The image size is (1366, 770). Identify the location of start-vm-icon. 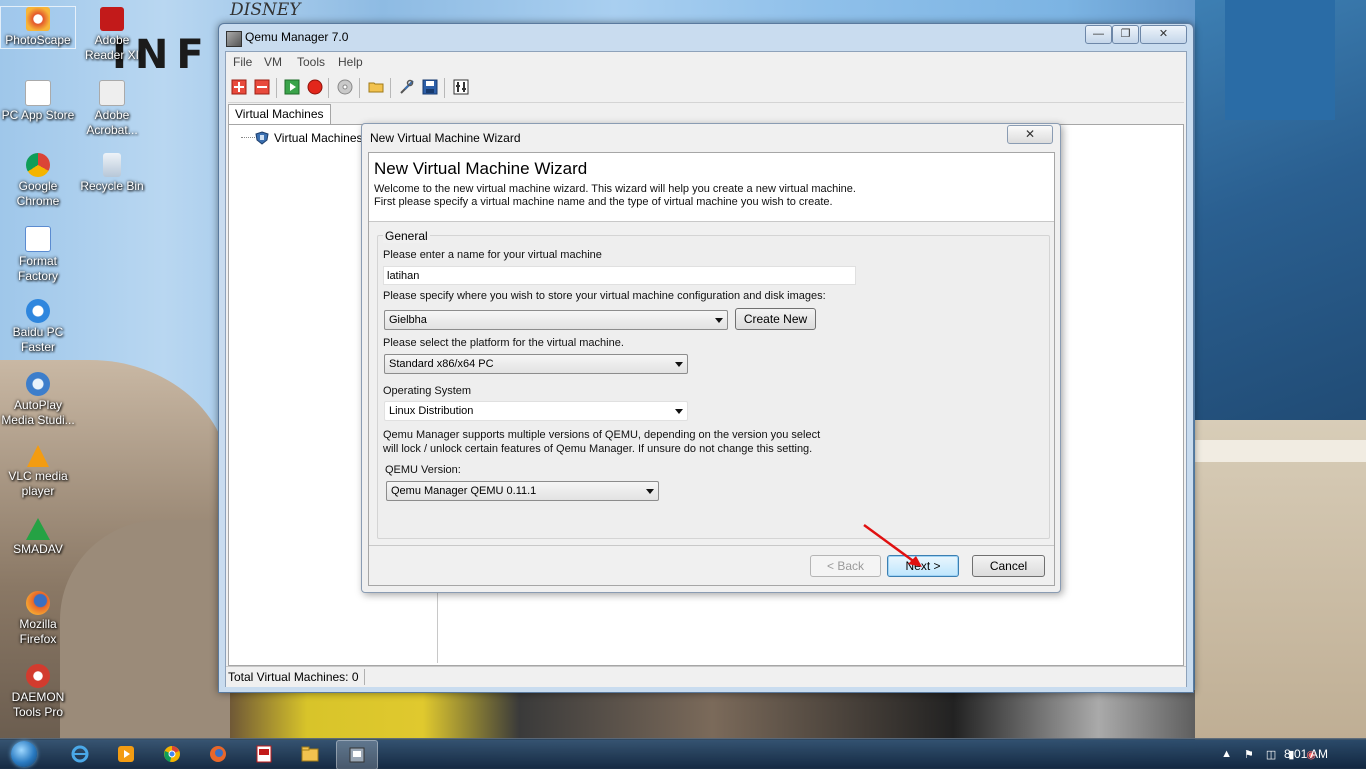
(292, 87).